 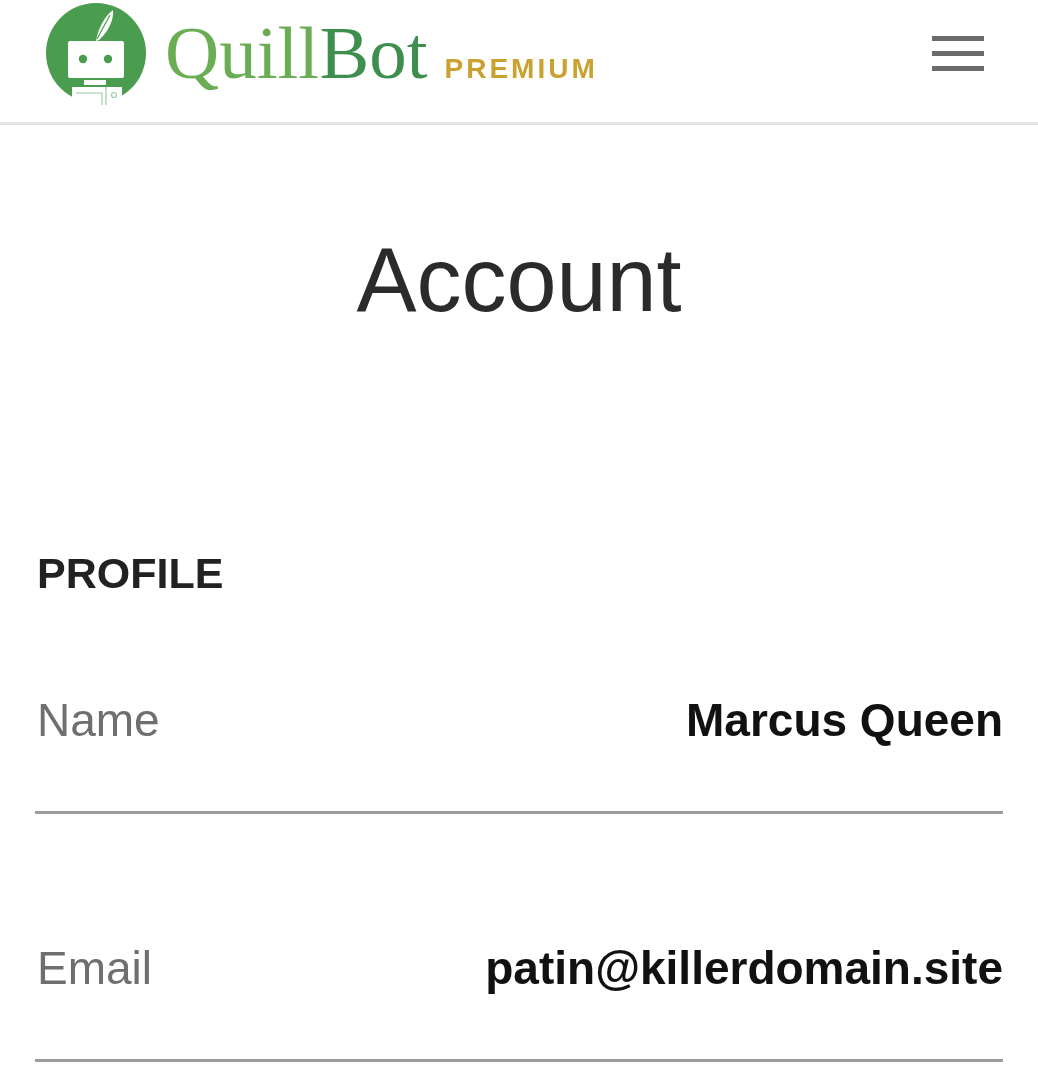 I want to click on field-label: Email, so click(x=94, y=968).